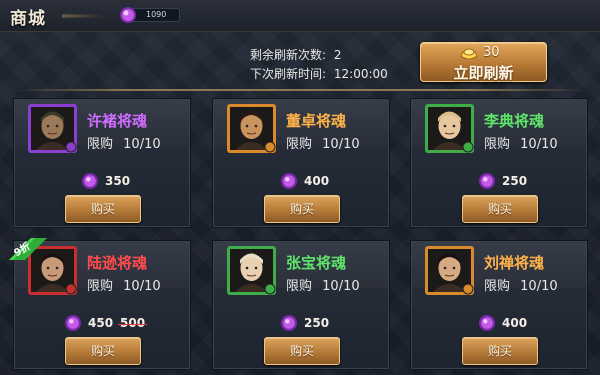 The height and width of the screenshot is (375, 600). Describe the element at coordinates (301, 305) in the screenshot. I see `item-card: 张宝将魂 限购 10/10 250 购买` at that location.